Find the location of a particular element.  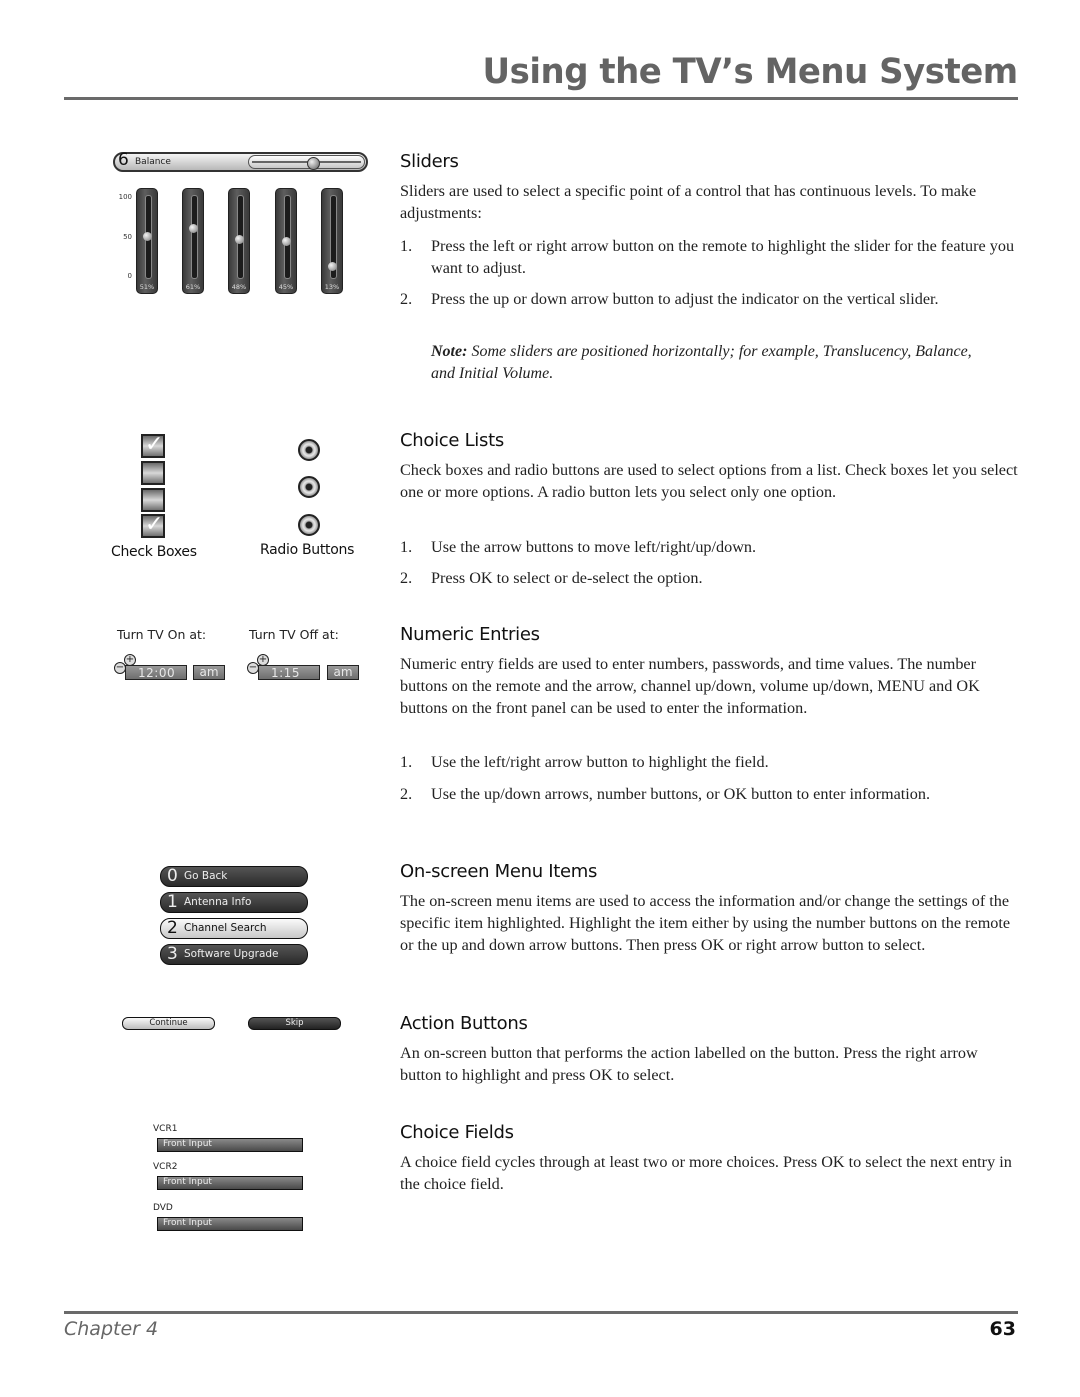

menu-item-number: 1 is located at coordinates (172, 902).